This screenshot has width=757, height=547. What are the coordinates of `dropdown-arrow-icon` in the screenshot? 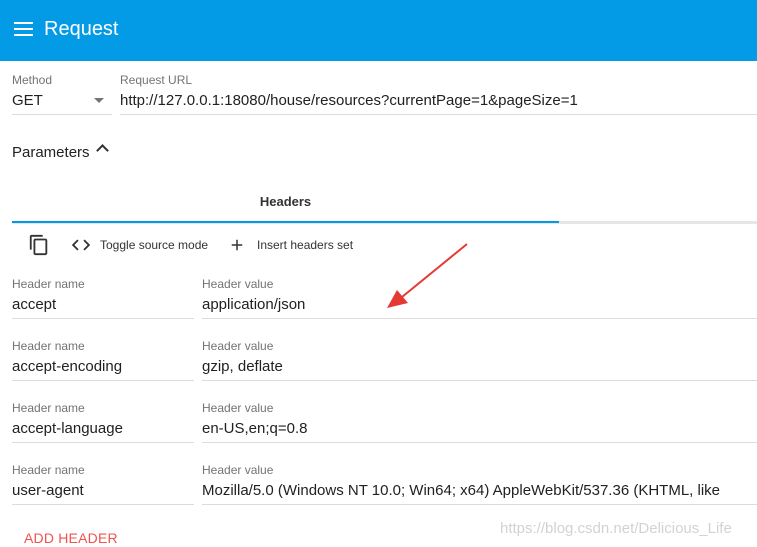 It's located at (99, 100).